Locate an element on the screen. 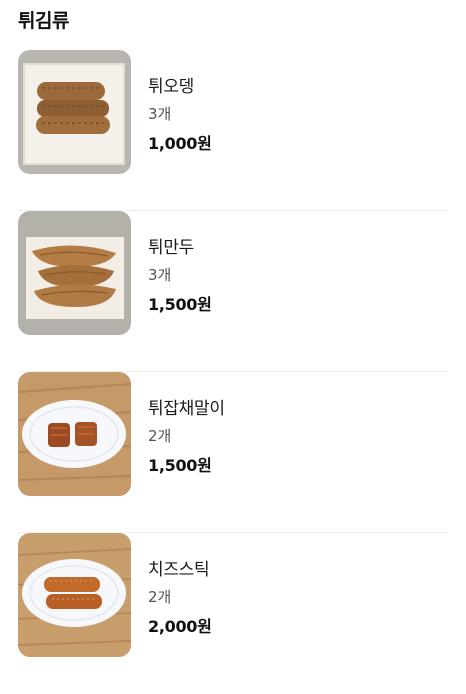  item-price: 1,000원 is located at coordinates (180, 143).